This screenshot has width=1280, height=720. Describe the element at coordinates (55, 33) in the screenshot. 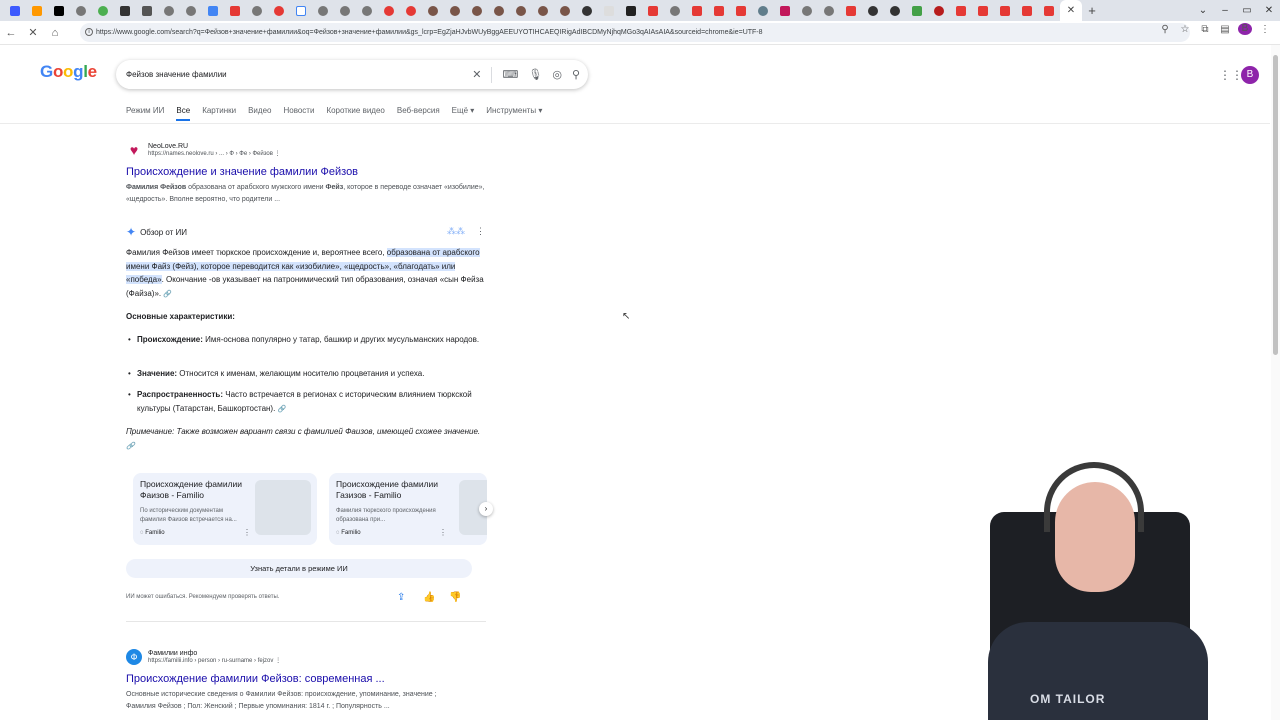

I see `home-icon: ⌂` at that location.